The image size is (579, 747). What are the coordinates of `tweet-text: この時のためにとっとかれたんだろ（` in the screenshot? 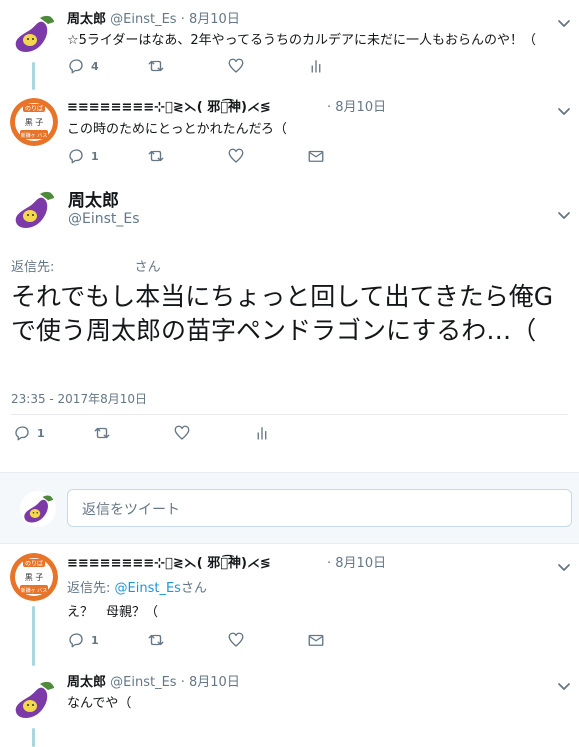 It's located at (177, 129).